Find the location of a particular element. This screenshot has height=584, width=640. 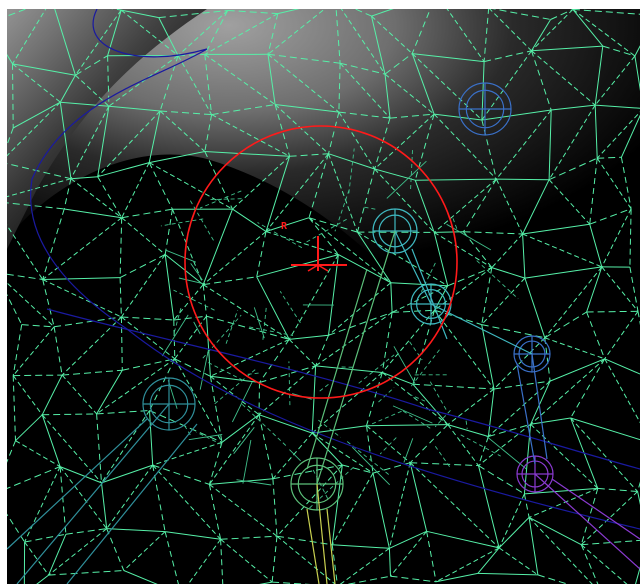

bone-leg is located at coordinates (321, 533).